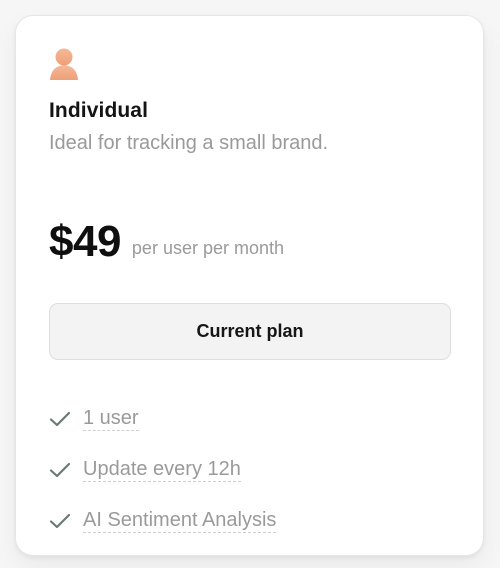 The height and width of the screenshot is (568, 500). What do you see at coordinates (85, 241) in the screenshot?
I see `plan-price: $49` at bounding box center [85, 241].